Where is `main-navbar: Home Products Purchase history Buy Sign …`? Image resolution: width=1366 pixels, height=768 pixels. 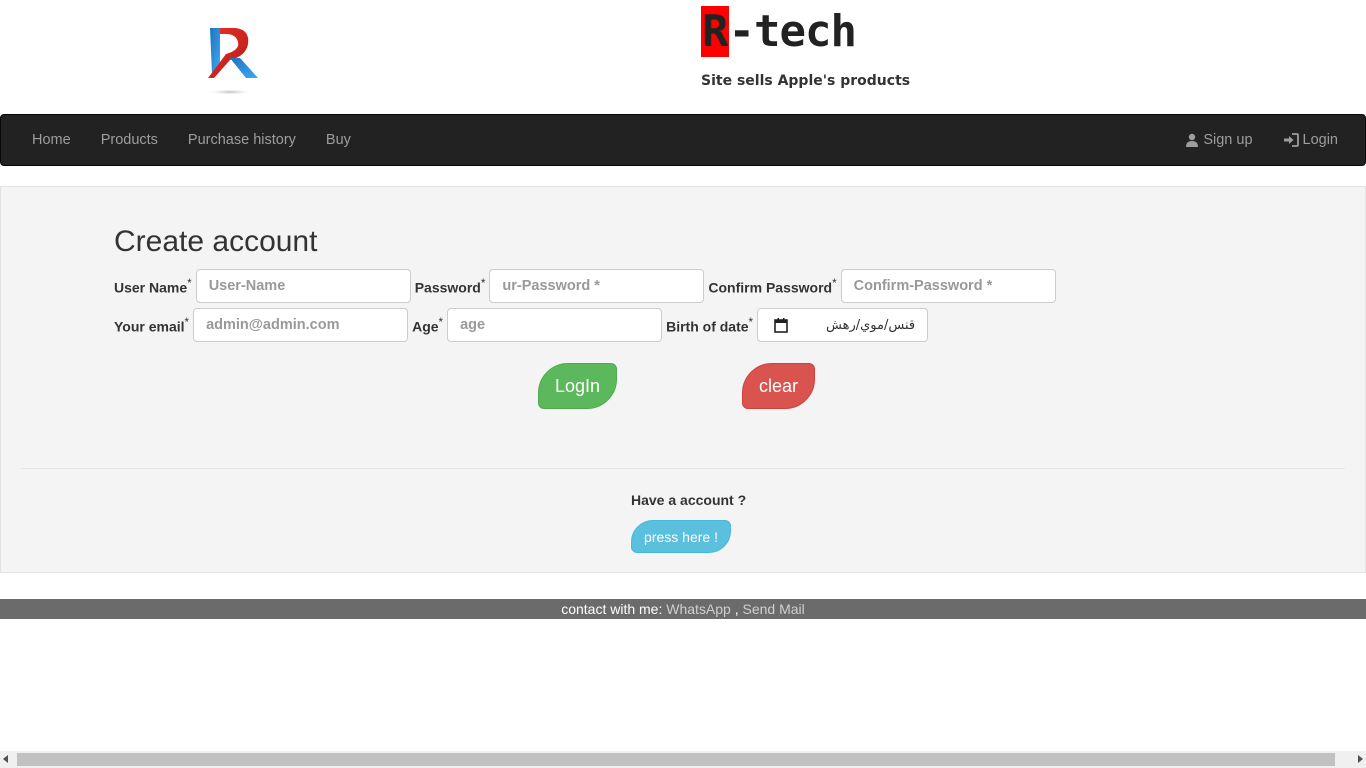 main-navbar: Home Products Purchase history Buy Sign … is located at coordinates (683, 140).